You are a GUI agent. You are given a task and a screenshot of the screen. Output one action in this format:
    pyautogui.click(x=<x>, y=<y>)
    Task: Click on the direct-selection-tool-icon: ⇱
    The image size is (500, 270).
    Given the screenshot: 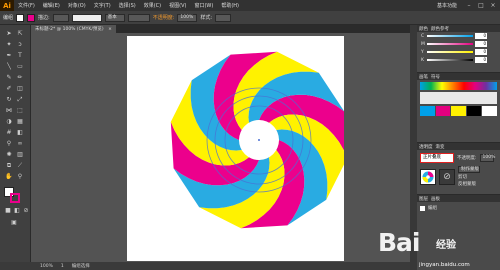 What is the action you would take?
    pyautogui.click(x=20, y=34)
    